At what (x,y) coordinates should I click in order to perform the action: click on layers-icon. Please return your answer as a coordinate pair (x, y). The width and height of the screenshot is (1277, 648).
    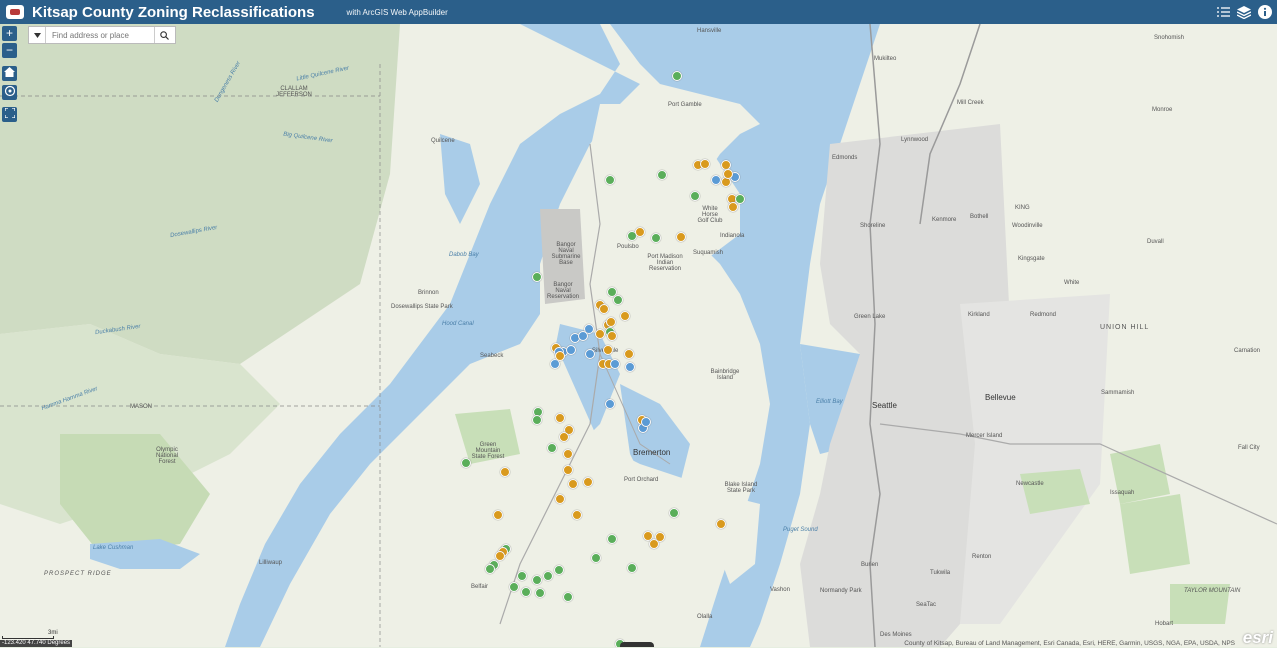
    Looking at the image, I should click on (1244, 12).